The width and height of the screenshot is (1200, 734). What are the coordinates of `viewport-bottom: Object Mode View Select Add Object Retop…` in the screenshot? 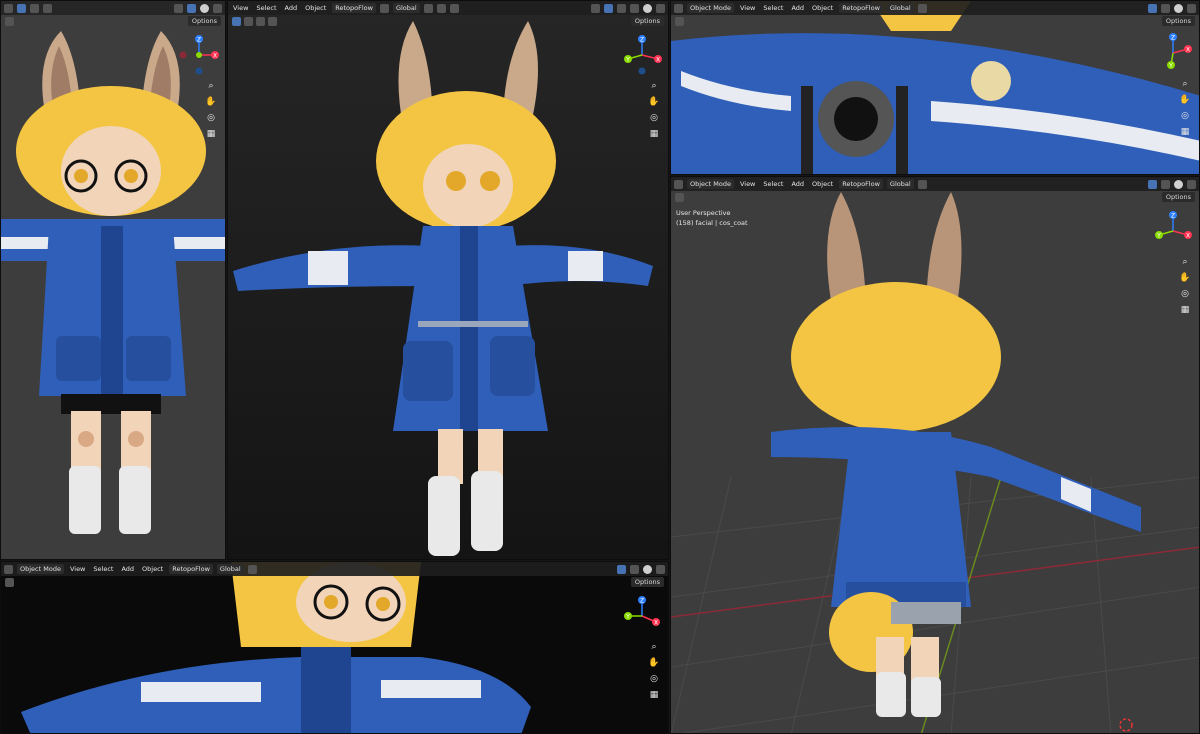 It's located at (334, 647).